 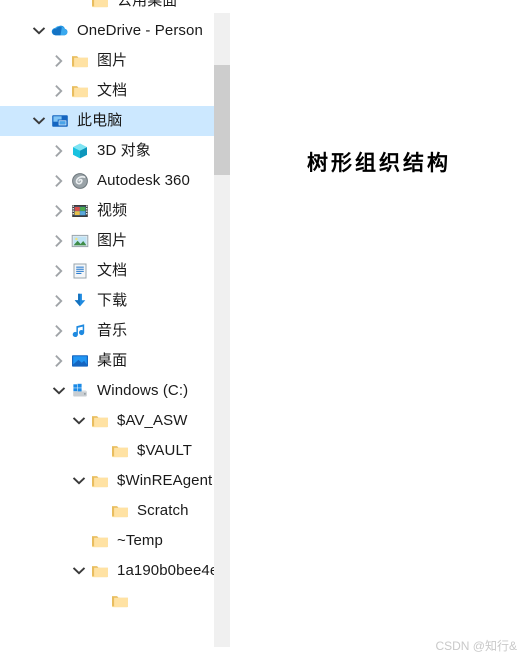 I want to click on tree-item-label: 桌面, so click(x=112, y=360).